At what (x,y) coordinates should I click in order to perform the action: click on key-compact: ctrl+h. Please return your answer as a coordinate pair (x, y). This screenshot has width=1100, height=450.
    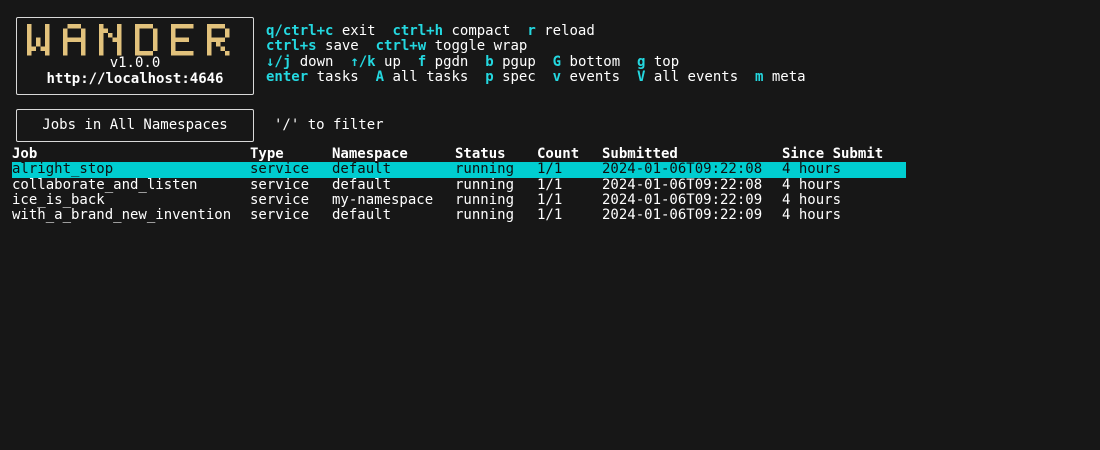
    Looking at the image, I should click on (417, 31).